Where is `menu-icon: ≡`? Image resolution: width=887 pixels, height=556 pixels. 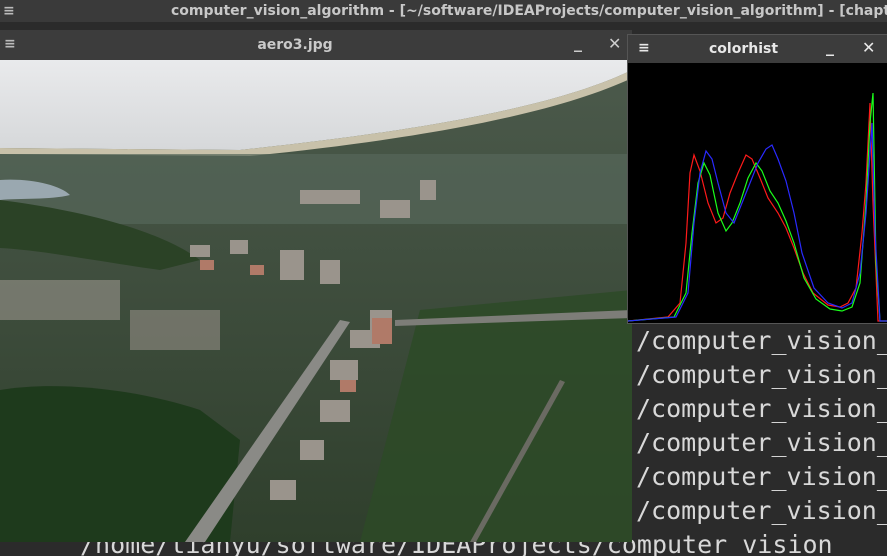 menu-icon: ≡ is located at coordinates (644, 48).